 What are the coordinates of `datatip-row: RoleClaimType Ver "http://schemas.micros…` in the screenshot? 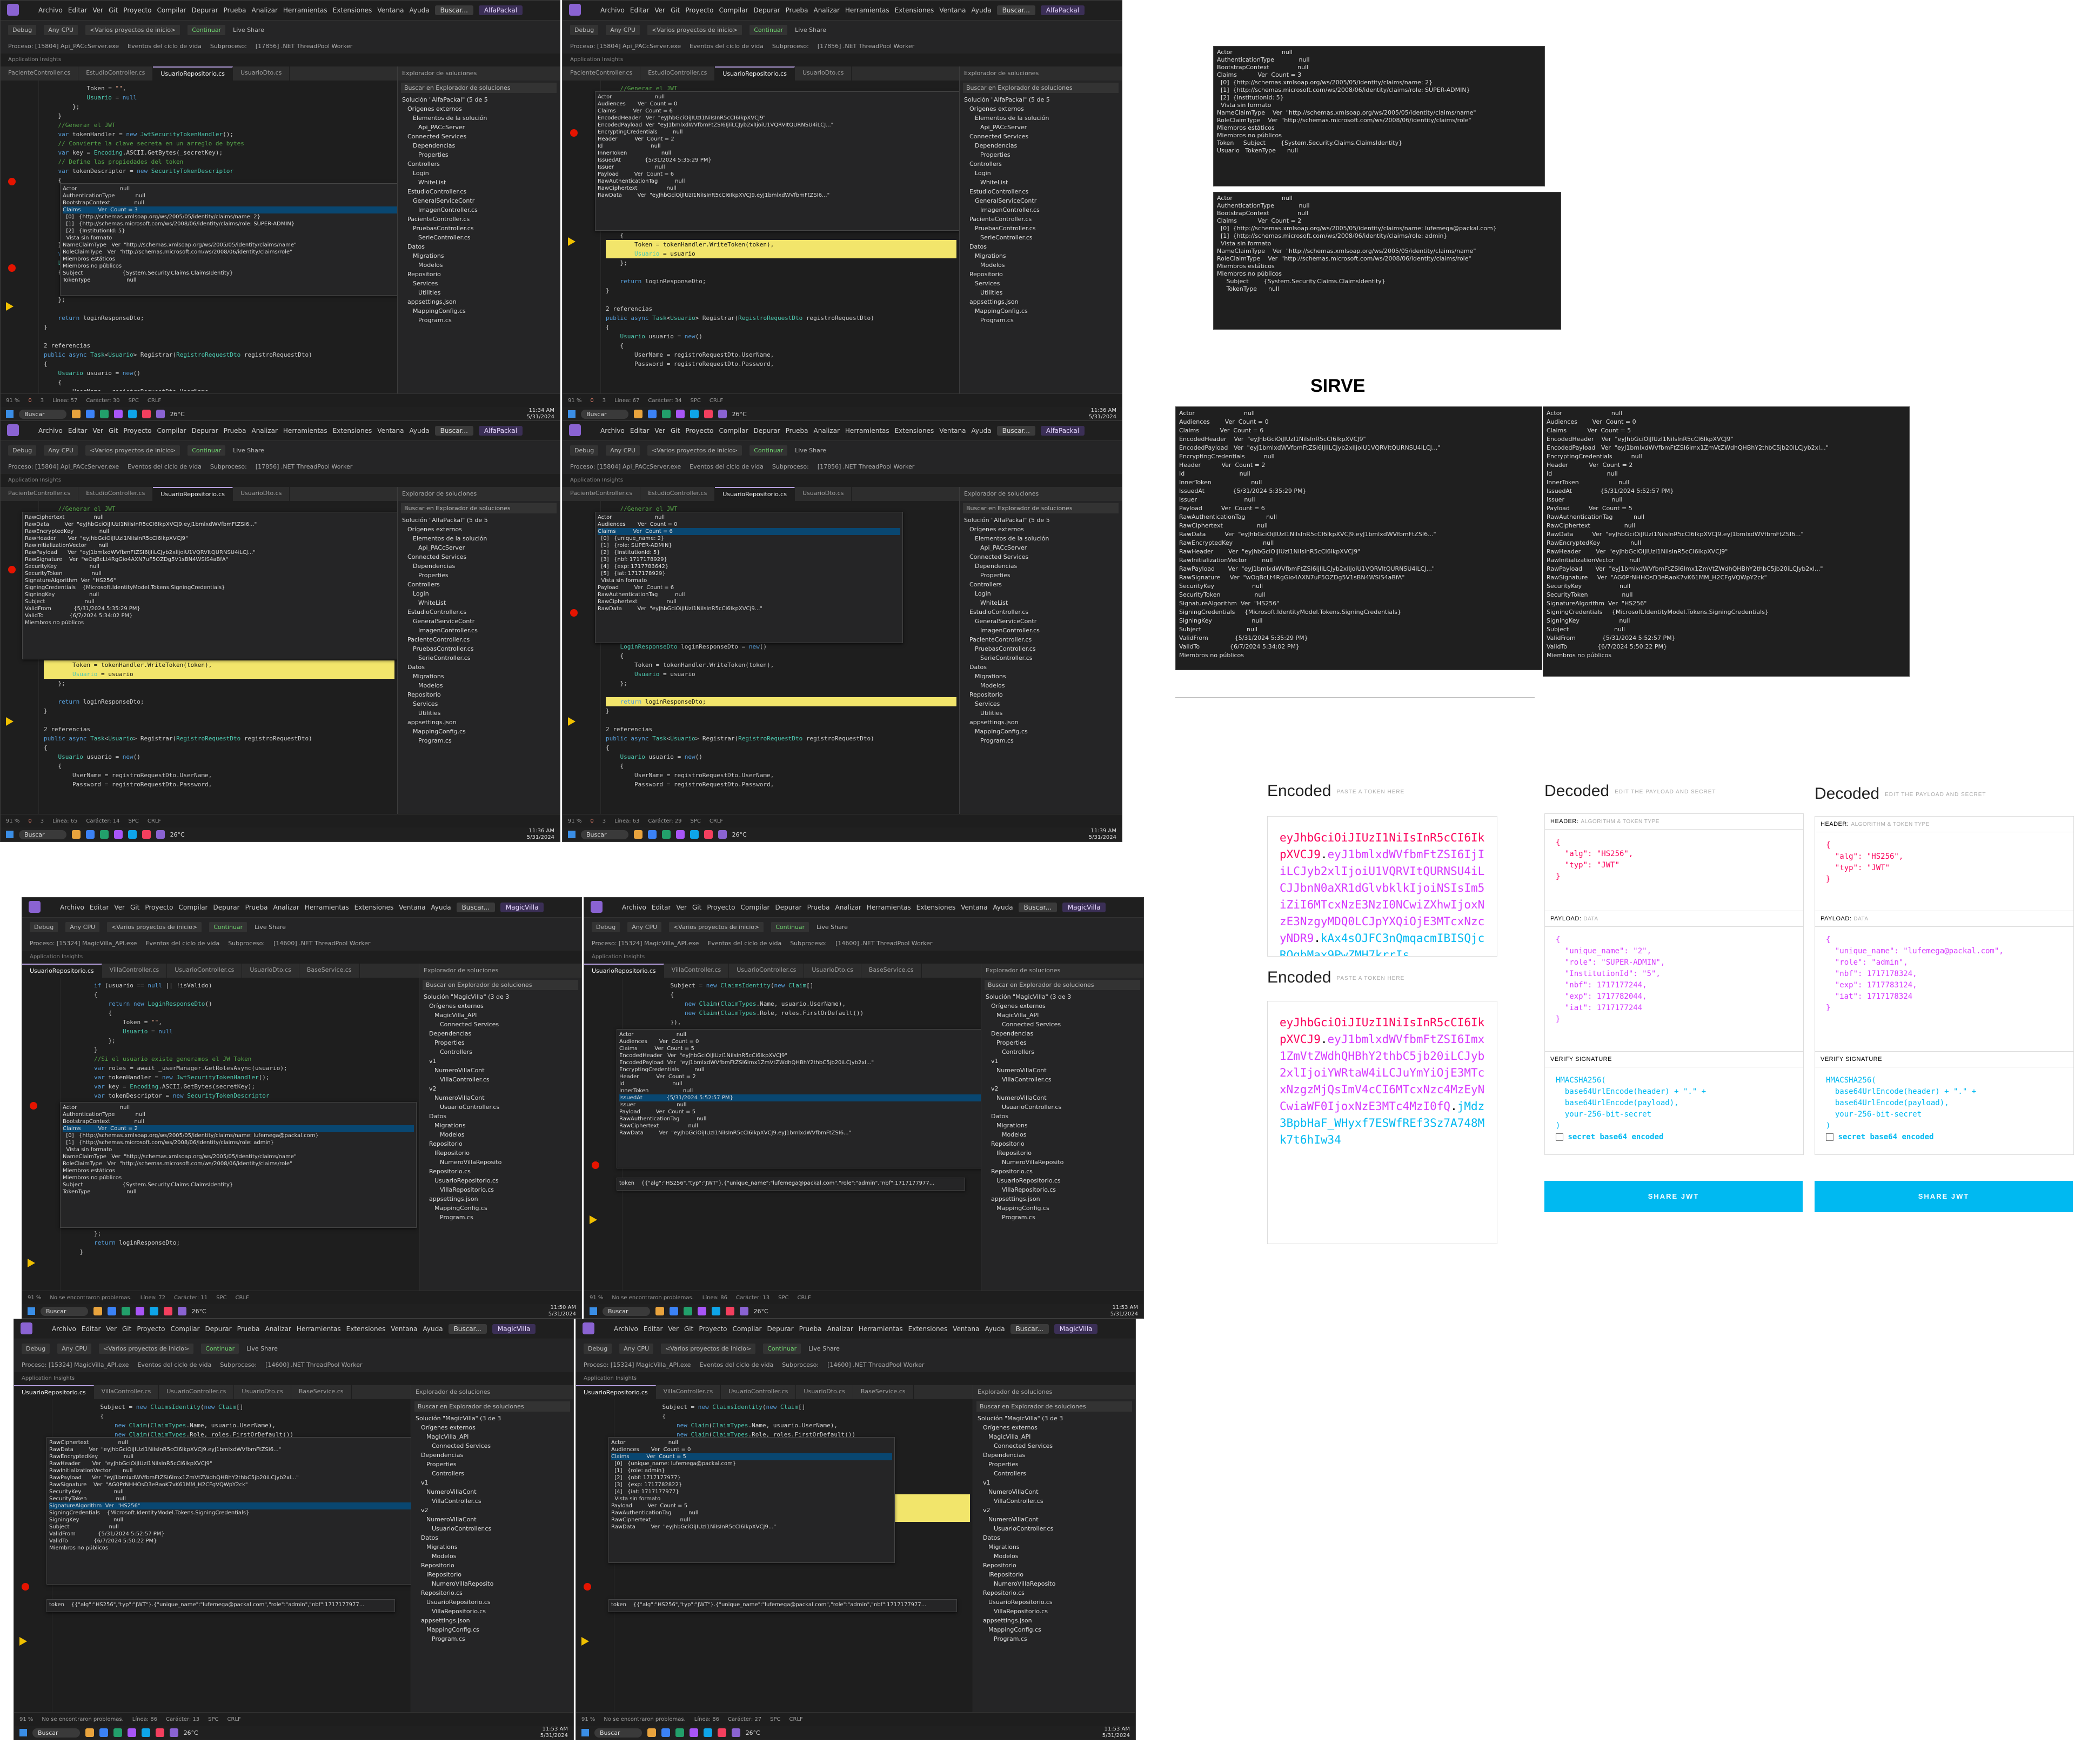 It's located at (239, 1163).